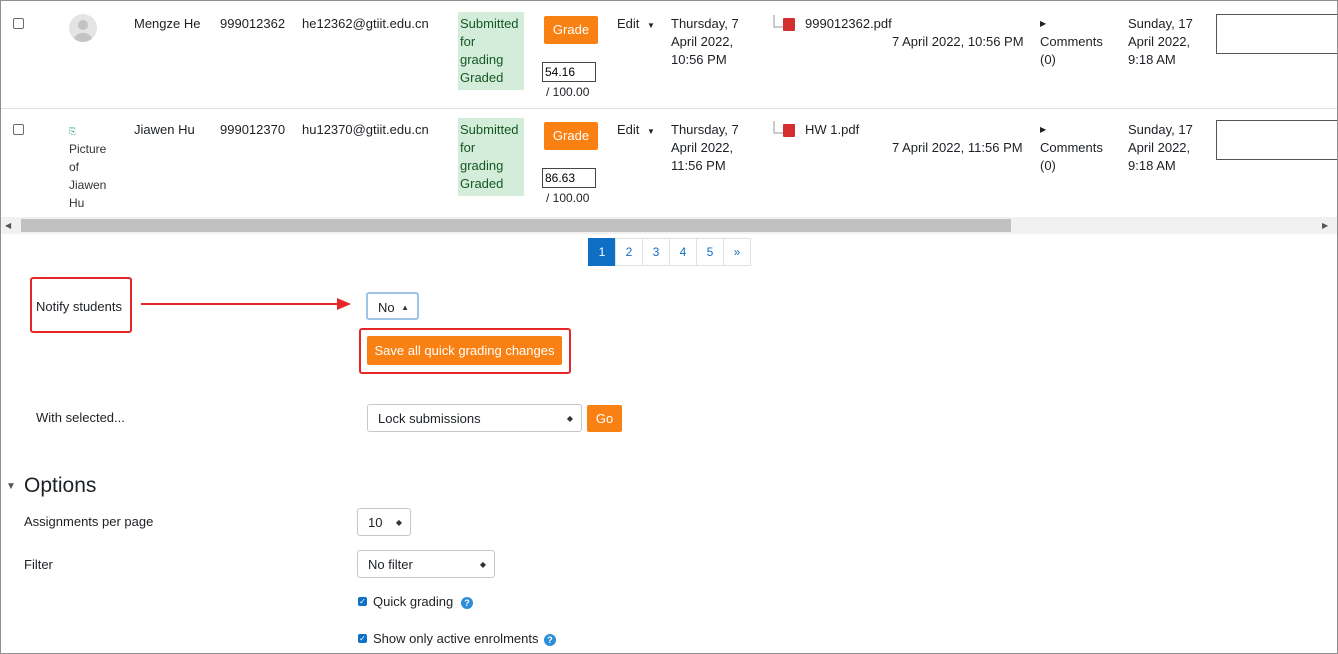  I want to click on collapse-caret-icon: ▼, so click(11, 486).